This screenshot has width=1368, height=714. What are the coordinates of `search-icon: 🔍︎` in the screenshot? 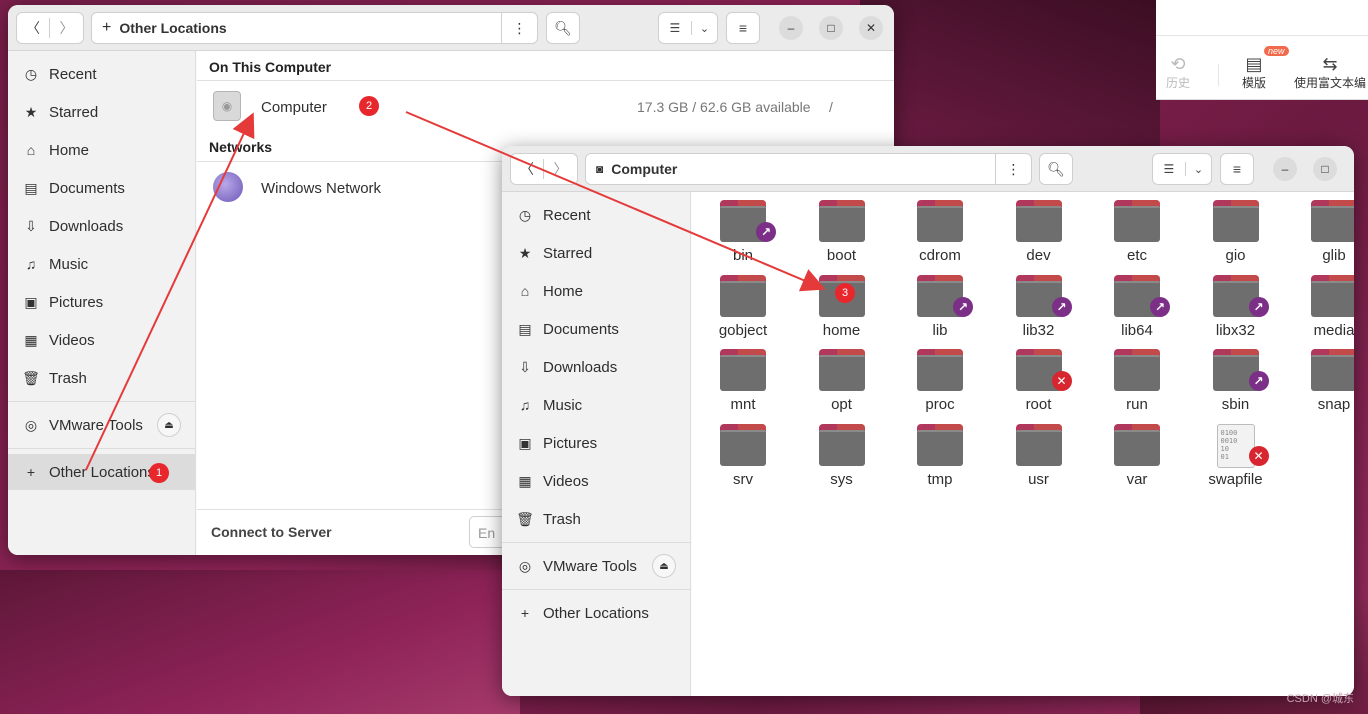 It's located at (1056, 168).